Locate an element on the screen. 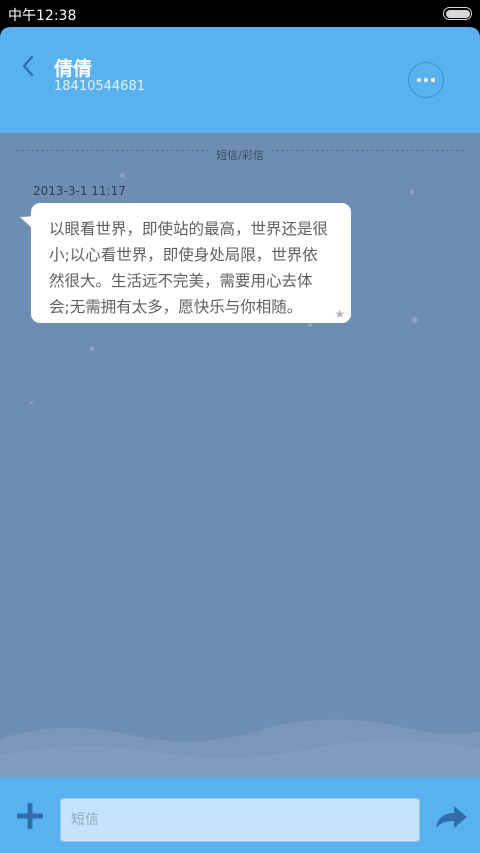 This screenshot has width=480, height=853. status-bar: 中午12:38 is located at coordinates (240, 13).